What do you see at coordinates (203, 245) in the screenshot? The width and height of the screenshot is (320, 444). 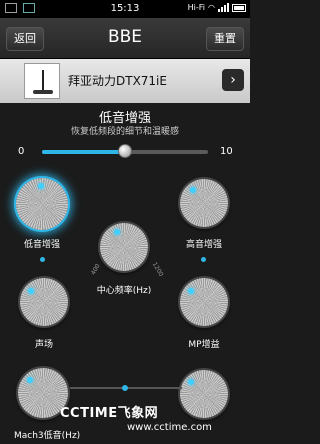 I see `treble-boost-label: 高音增强` at bounding box center [203, 245].